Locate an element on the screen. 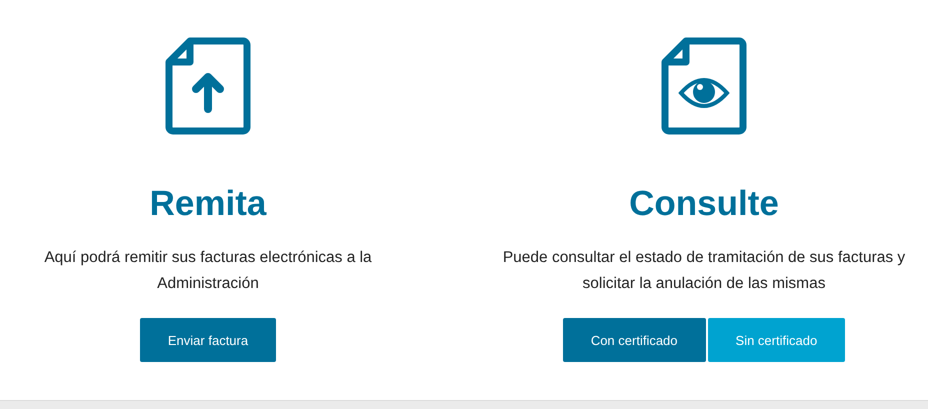  secondary-button: Sin certificado is located at coordinates (777, 340).